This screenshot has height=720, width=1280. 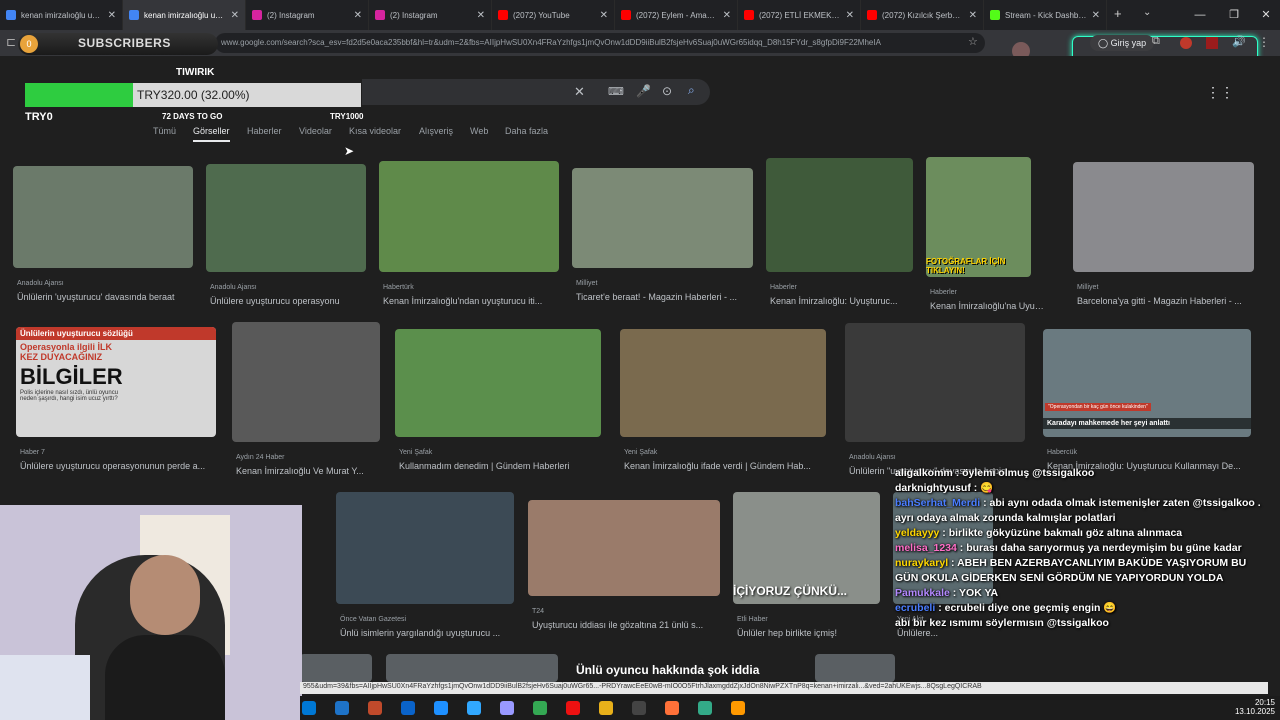 What do you see at coordinates (579, 92) in the screenshot?
I see `clear-search-icon: ✕` at bounding box center [579, 92].